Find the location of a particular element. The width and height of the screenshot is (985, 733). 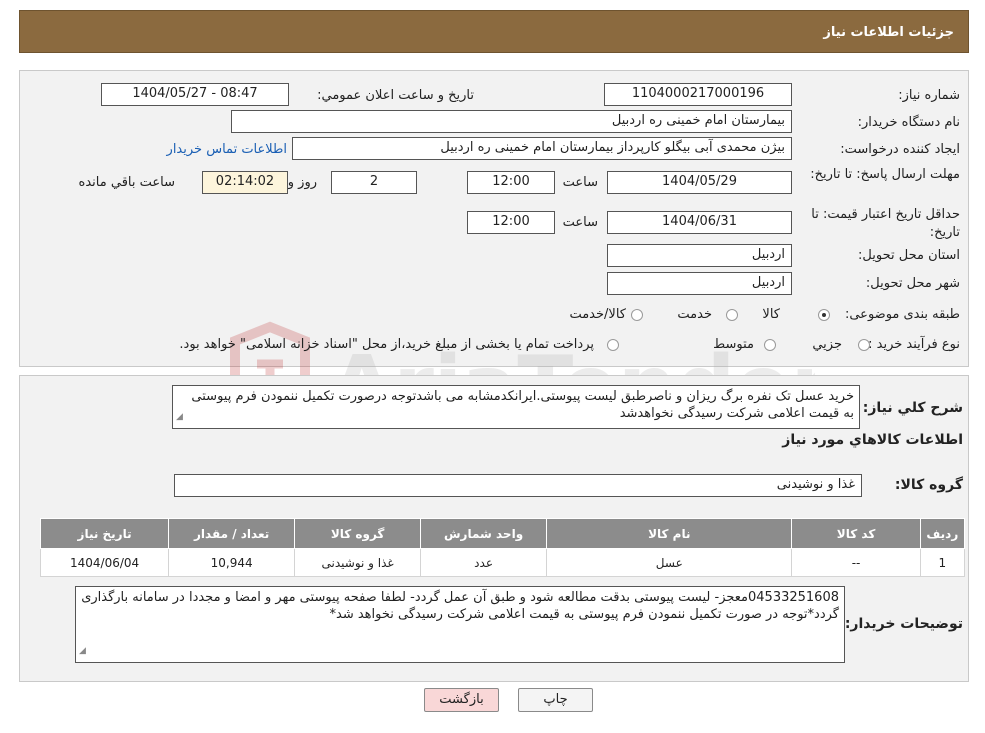

contact-buyer-link: اطلاعات تماس خریدار is located at coordinates (227, 149).